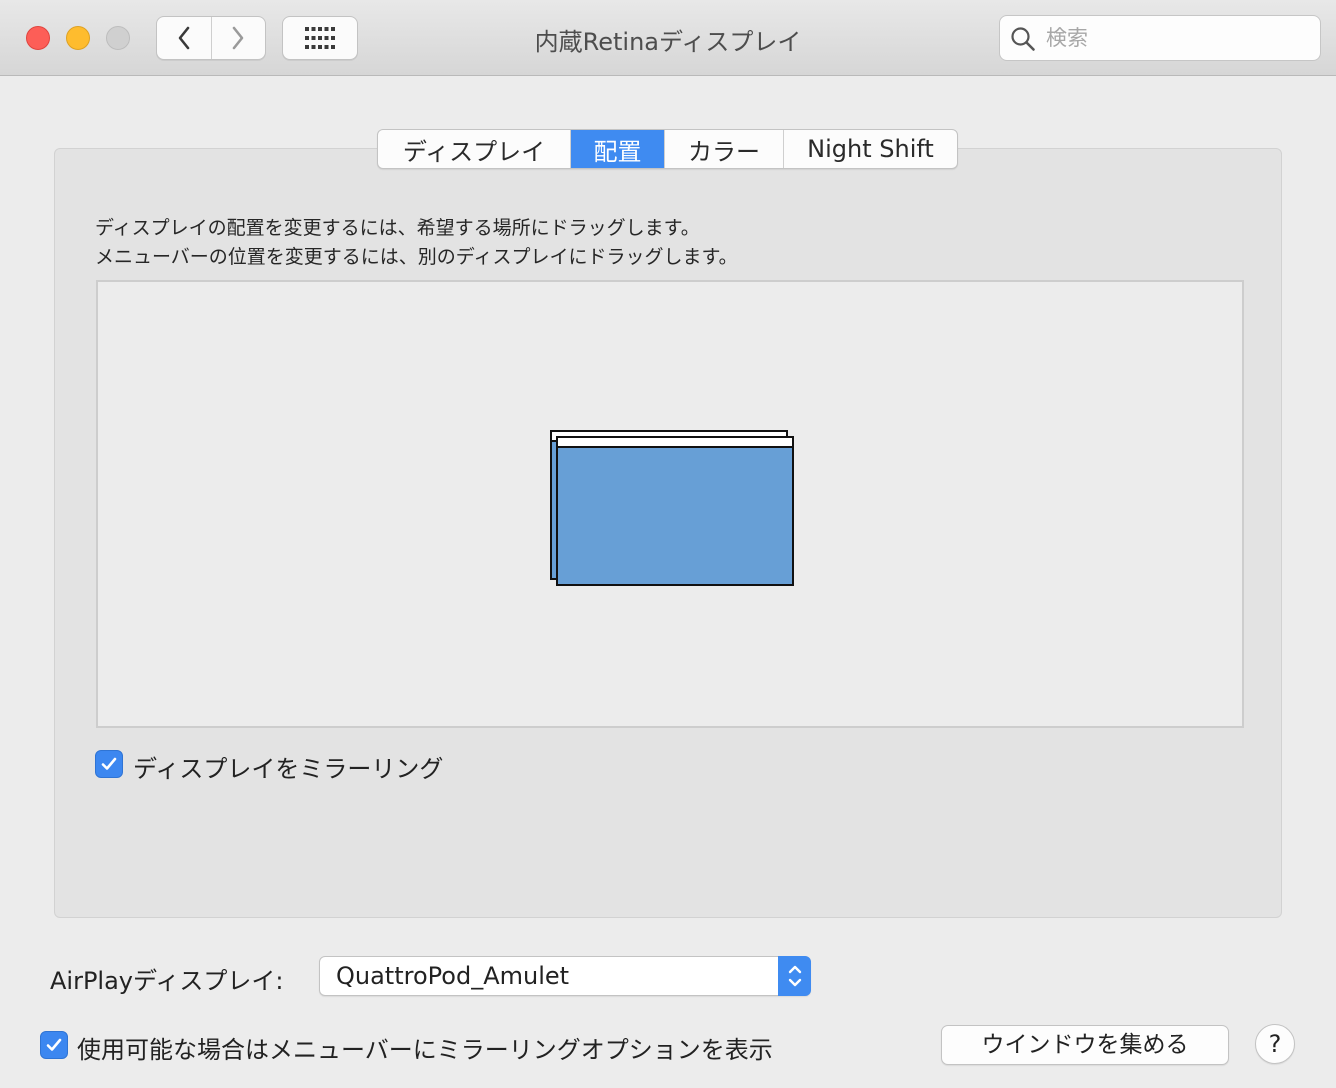 The width and height of the screenshot is (1336, 1088). I want to click on show-mirroring-options-label: 使用可能な場合はメニューバーにミラーリングオプションを表示, so click(425, 1050).